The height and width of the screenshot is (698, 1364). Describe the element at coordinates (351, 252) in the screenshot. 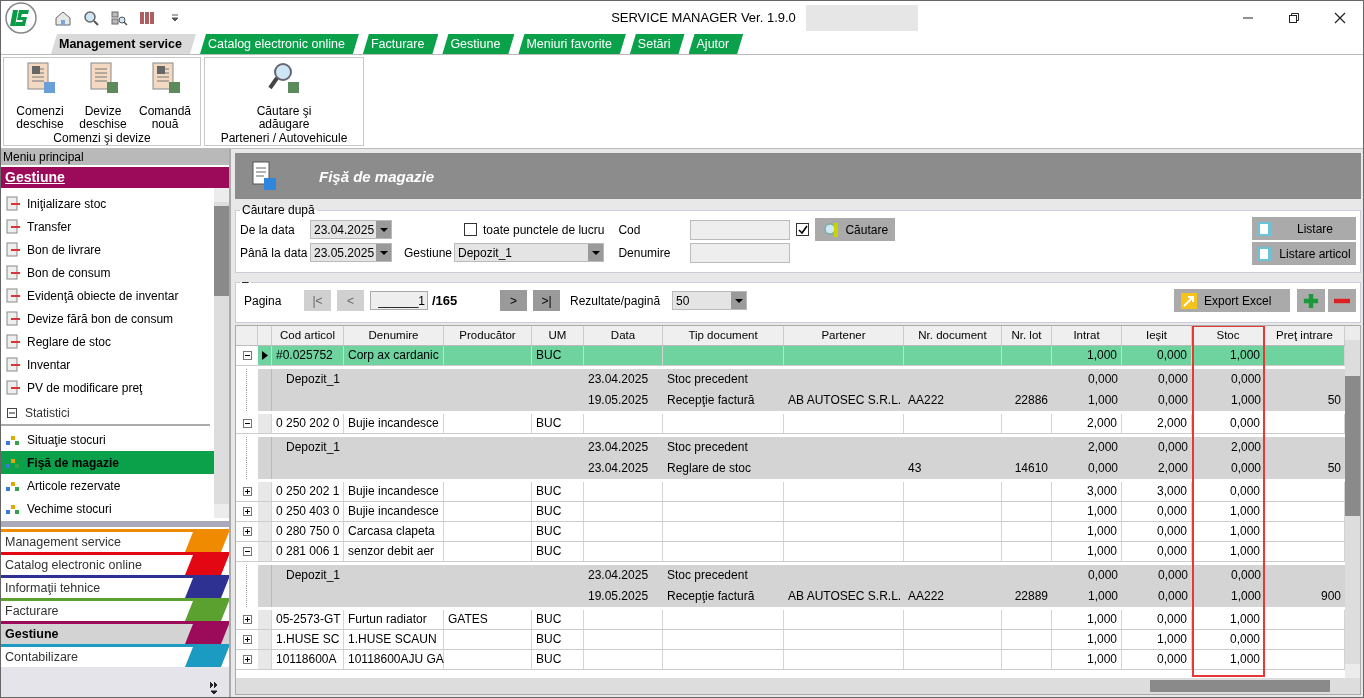

I see `date-field: 23.05.2025` at that location.